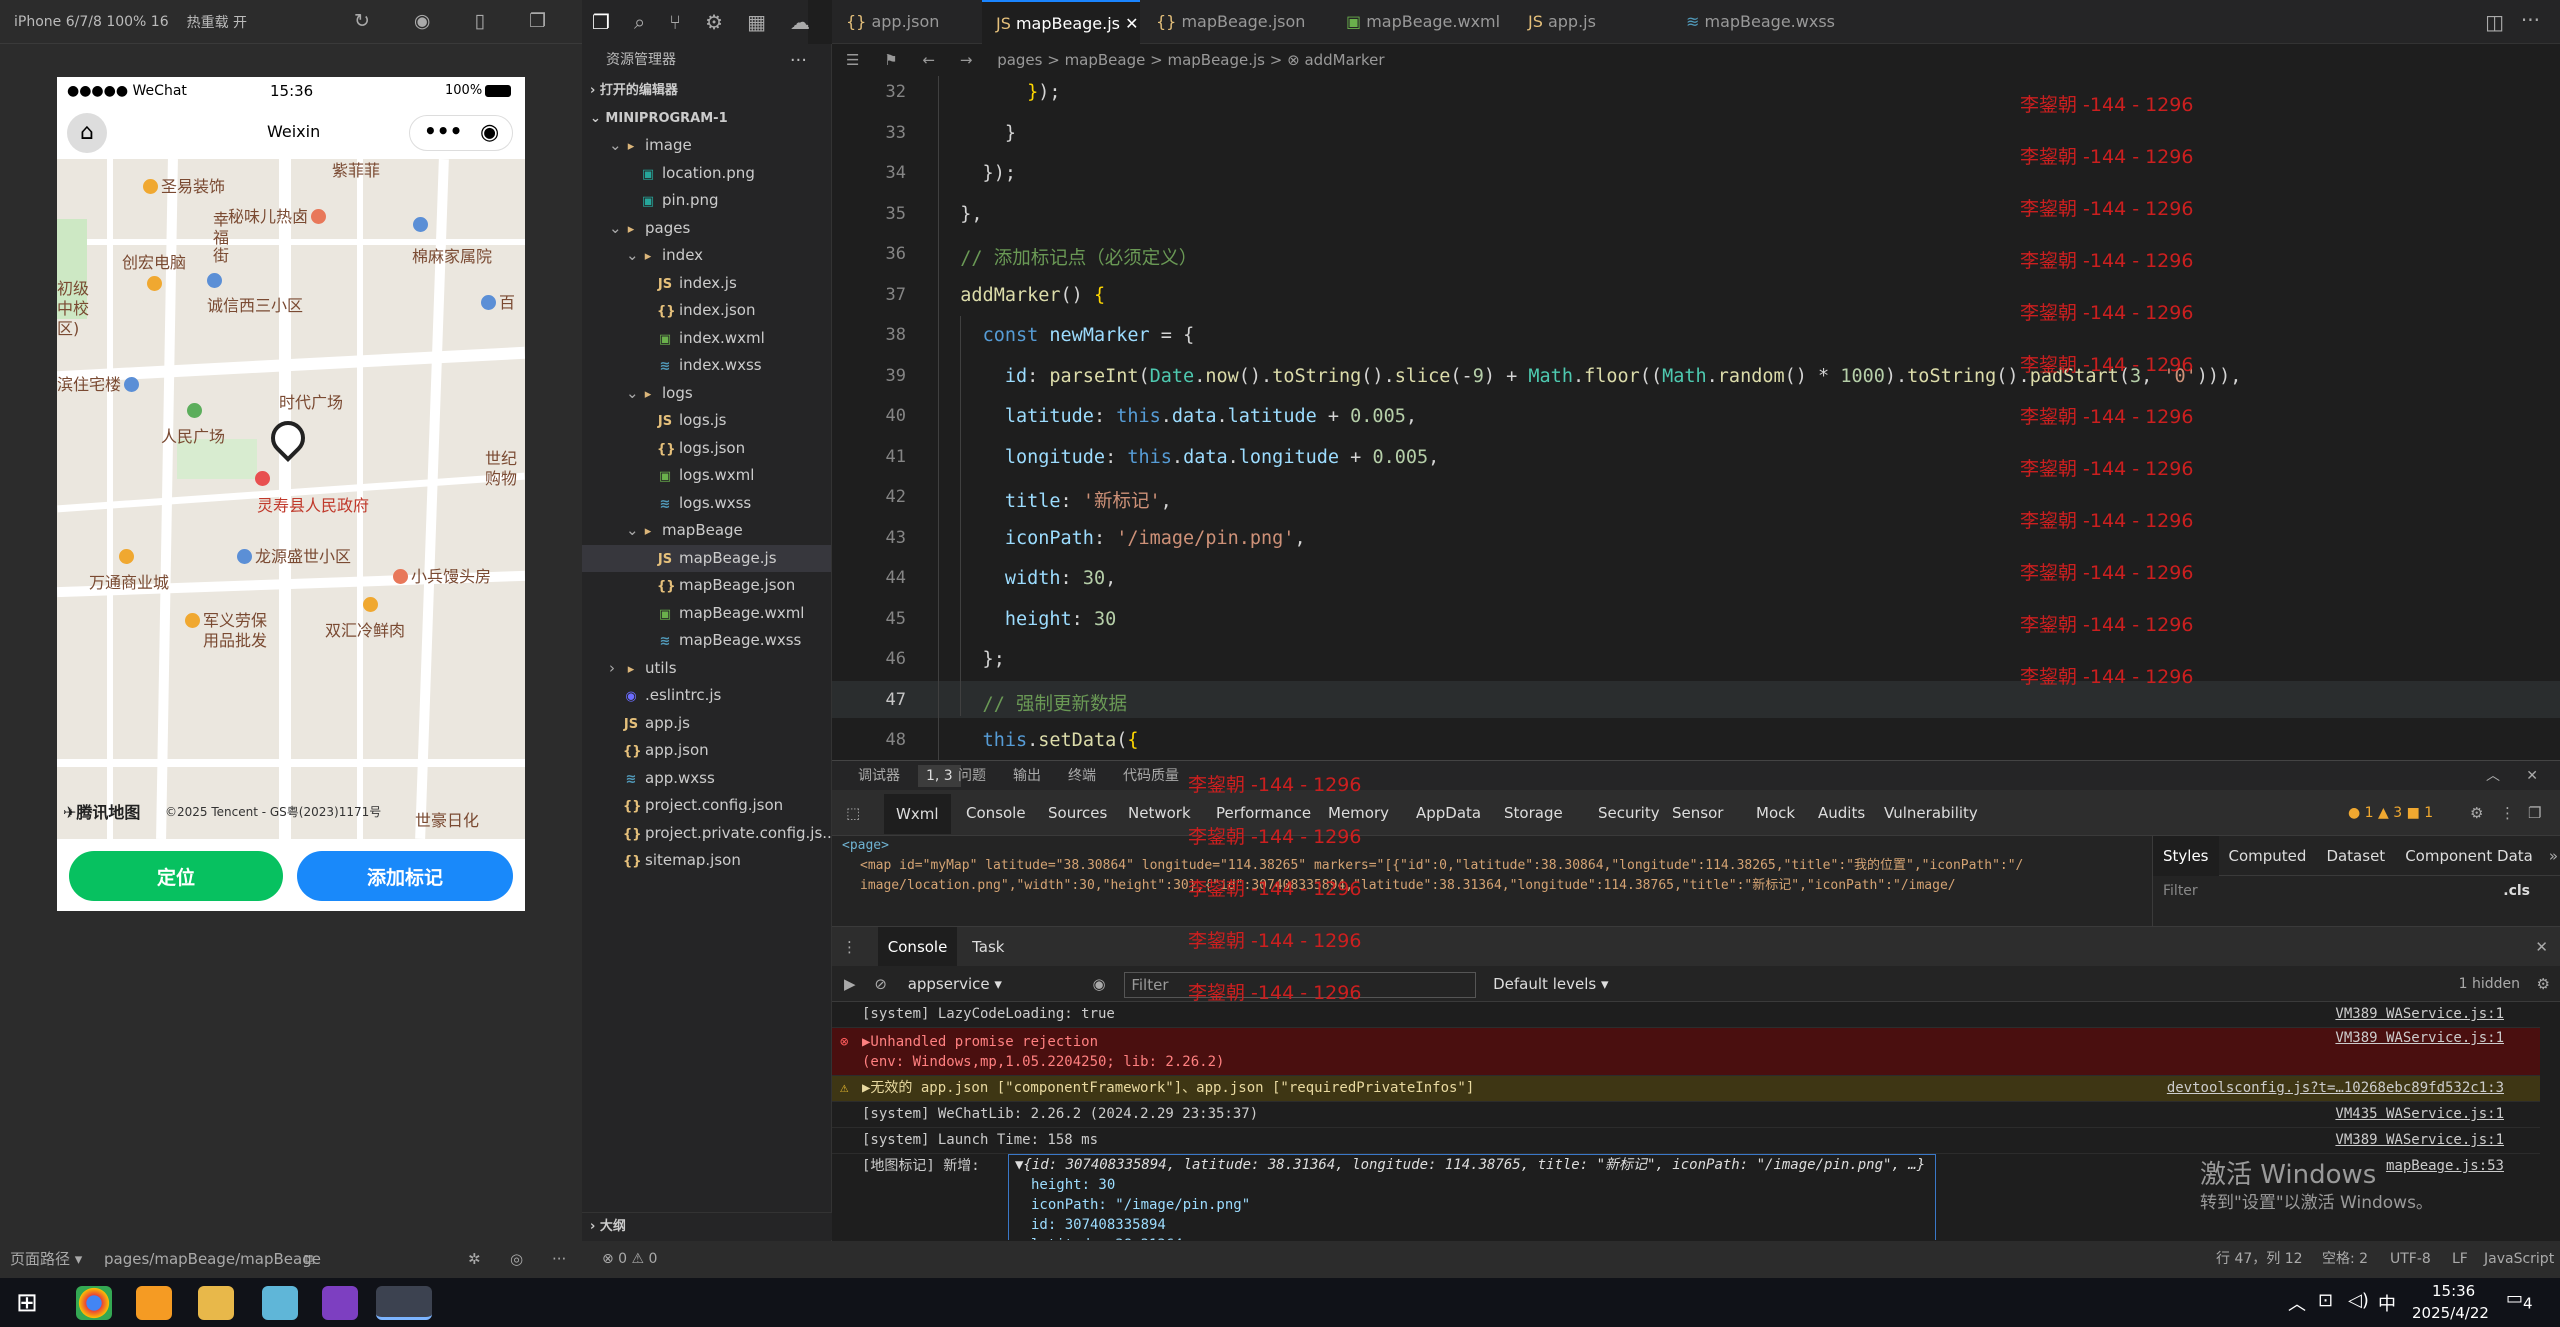  Describe the element at coordinates (2445, 1166) in the screenshot. I see `source-link: mapBeage.js:53` at that location.